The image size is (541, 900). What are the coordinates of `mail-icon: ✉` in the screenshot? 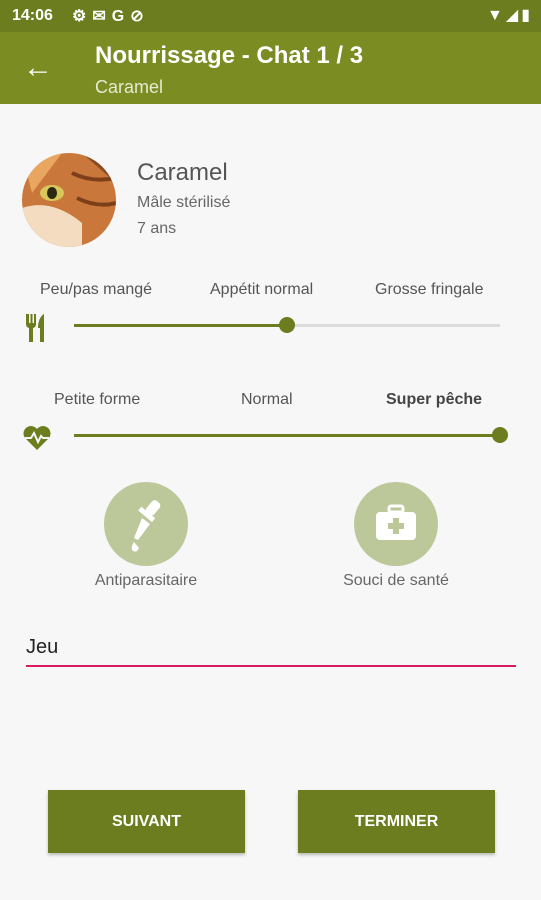 It's located at (102, 16).